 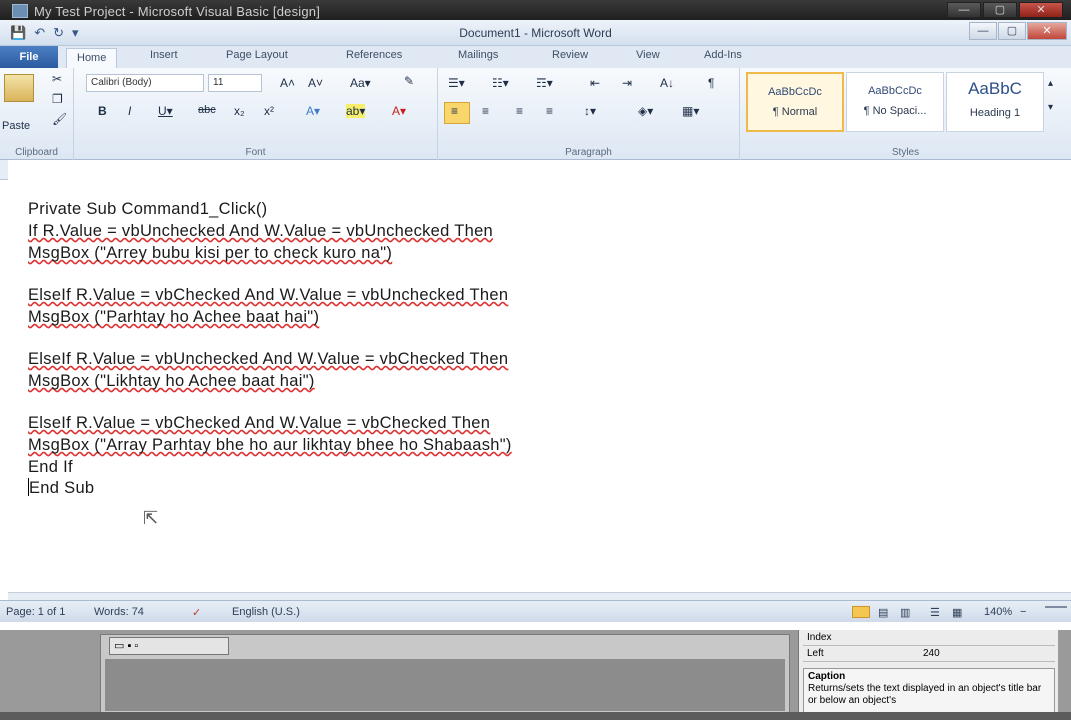 I want to click on style-heading-1-preview: AaBbC, so click(x=995, y=88).